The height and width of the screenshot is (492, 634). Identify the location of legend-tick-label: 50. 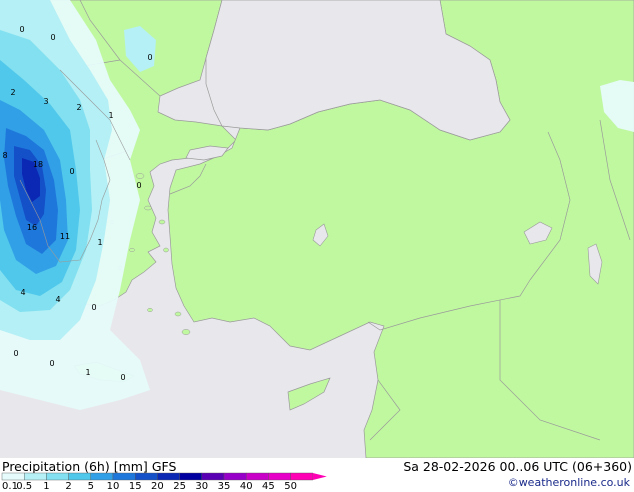
(290, 486).